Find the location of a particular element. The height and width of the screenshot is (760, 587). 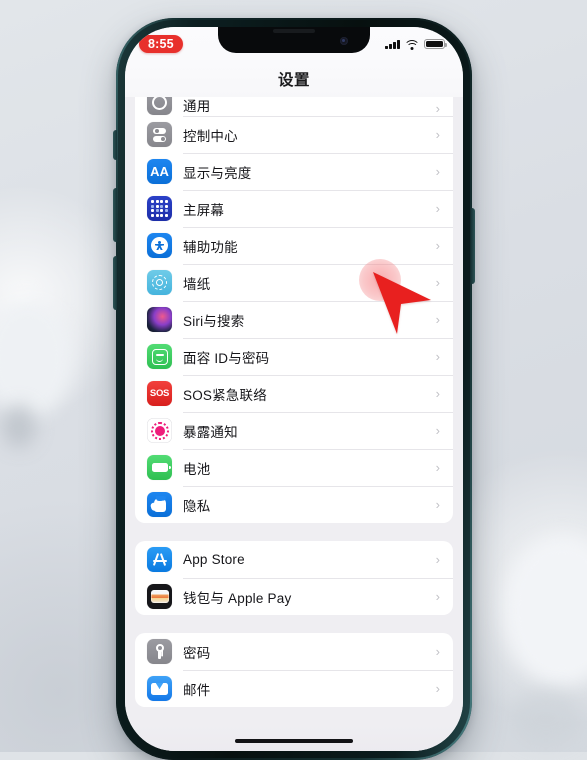

page-title: 设置 is located at coordinates (293, 80).